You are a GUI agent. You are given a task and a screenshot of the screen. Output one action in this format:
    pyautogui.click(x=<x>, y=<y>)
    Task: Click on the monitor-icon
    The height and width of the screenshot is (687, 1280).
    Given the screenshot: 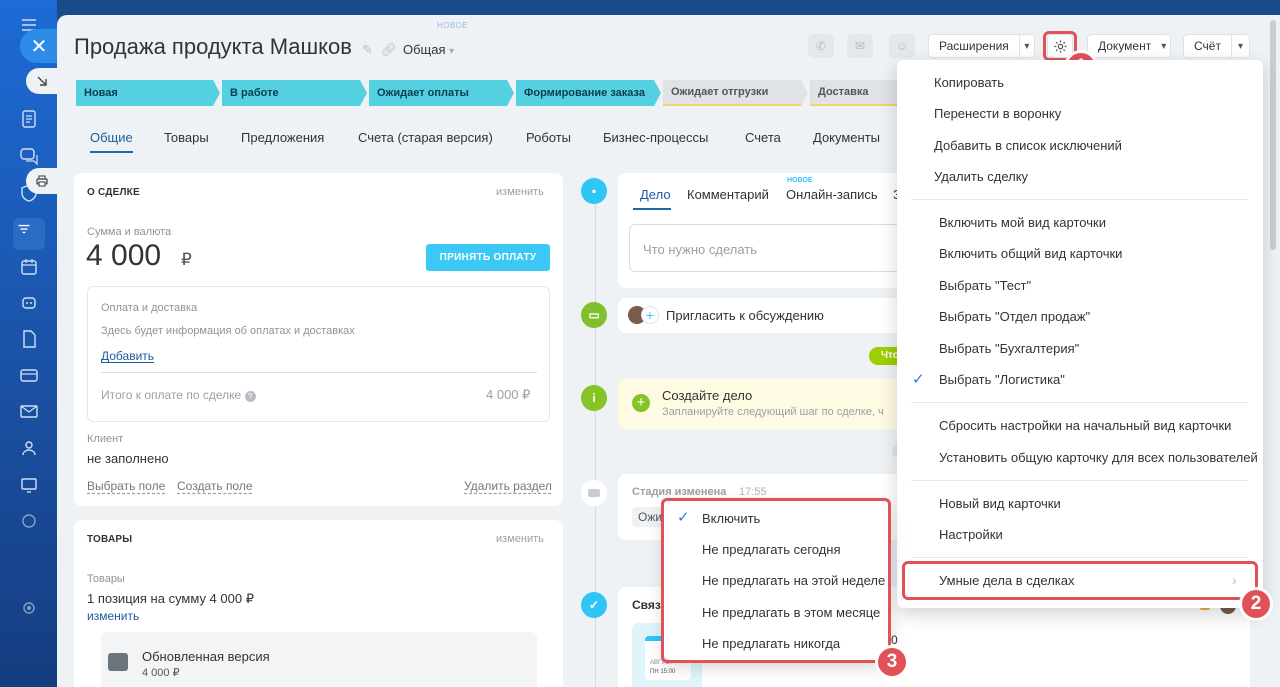 What is the action you would take?
    pyautogui.click(x=29, y=485)
    